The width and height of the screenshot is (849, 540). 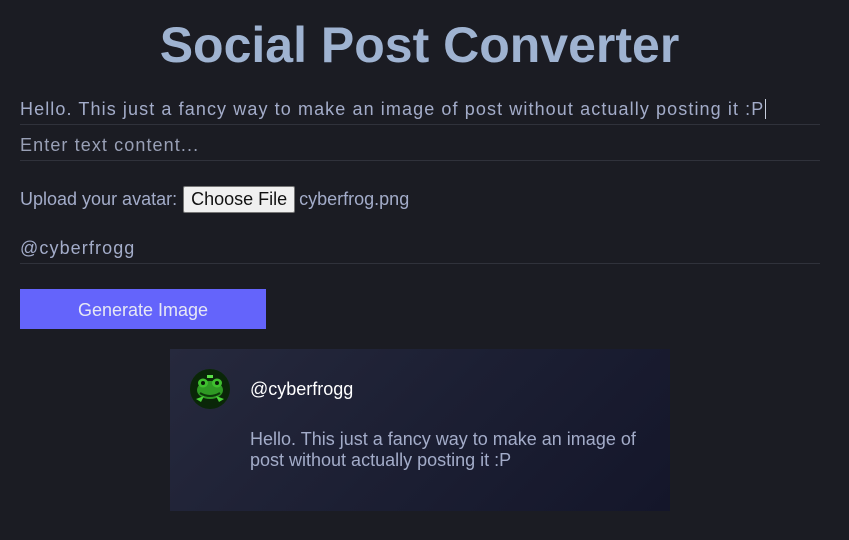 I want to click on frog-avatar-graphic, so click(x=210, y=389).